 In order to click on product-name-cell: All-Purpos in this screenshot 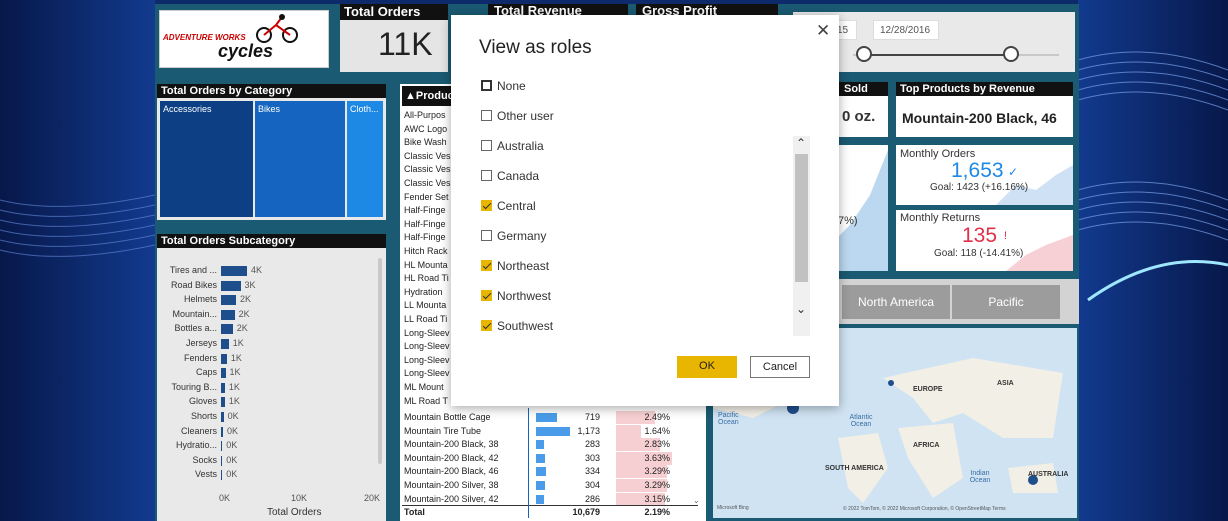, I will do `click(425, 115)`.